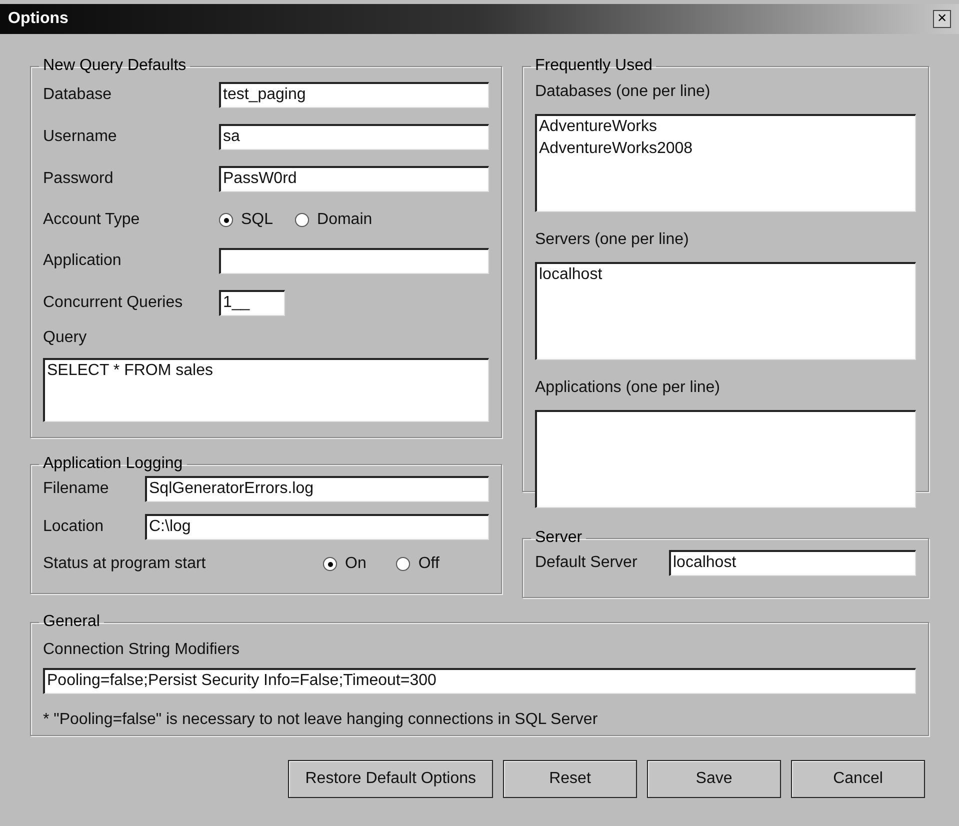 This screenshot has height=826, width=959. Describe the element at coordinates (354, 179) in the screenshot. I see `text-field: PassW0rd` at that location.